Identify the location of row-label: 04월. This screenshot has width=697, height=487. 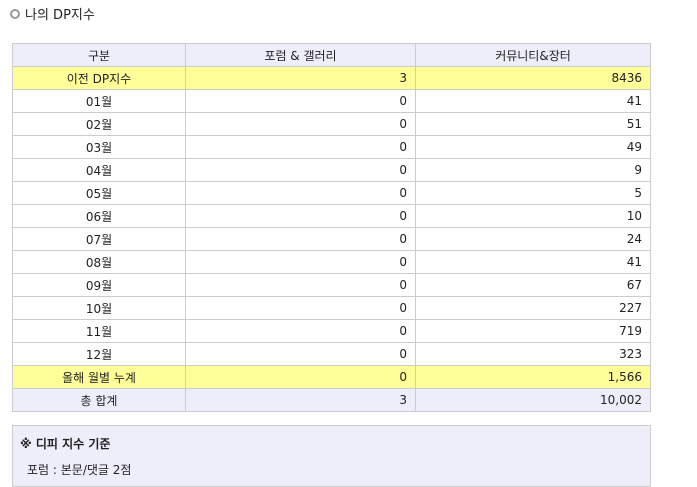
(99, 170).